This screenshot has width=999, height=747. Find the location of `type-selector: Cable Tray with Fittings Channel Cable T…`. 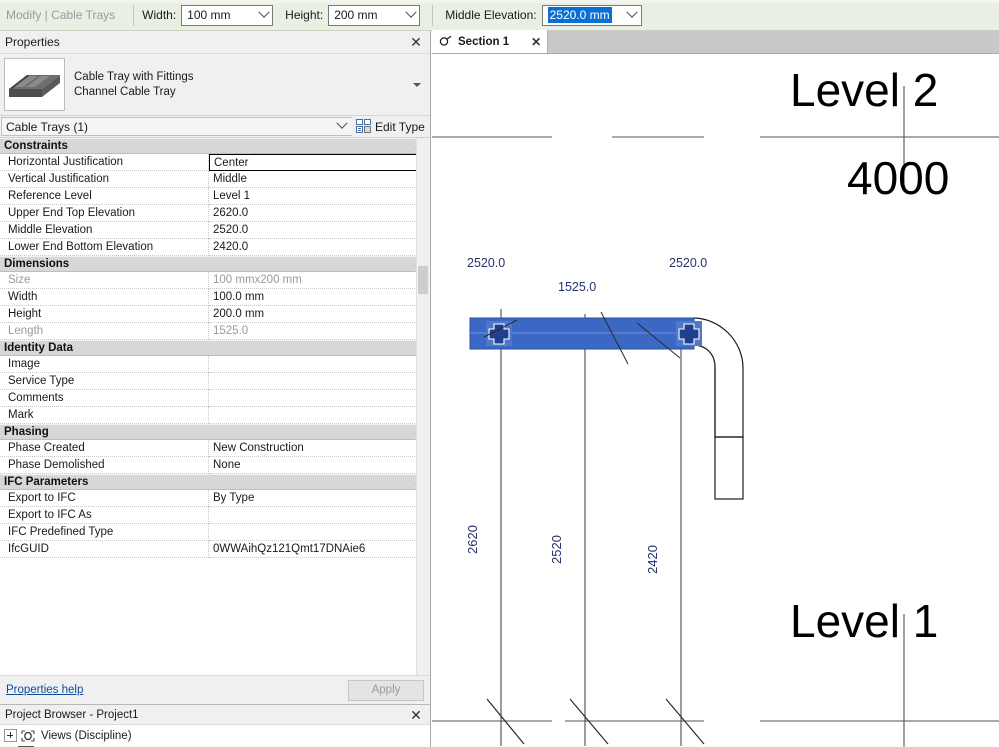

type-selector: Cable Tray with Fittings Channel Cable T… is located at coordinates (215, 85).